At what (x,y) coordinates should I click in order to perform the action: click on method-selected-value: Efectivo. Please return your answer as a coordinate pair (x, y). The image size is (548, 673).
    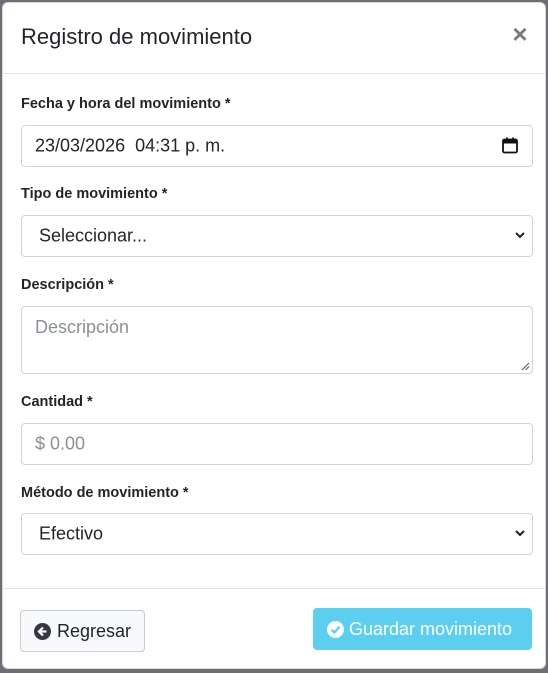
    Looking at the image, I should click on (71, 533).